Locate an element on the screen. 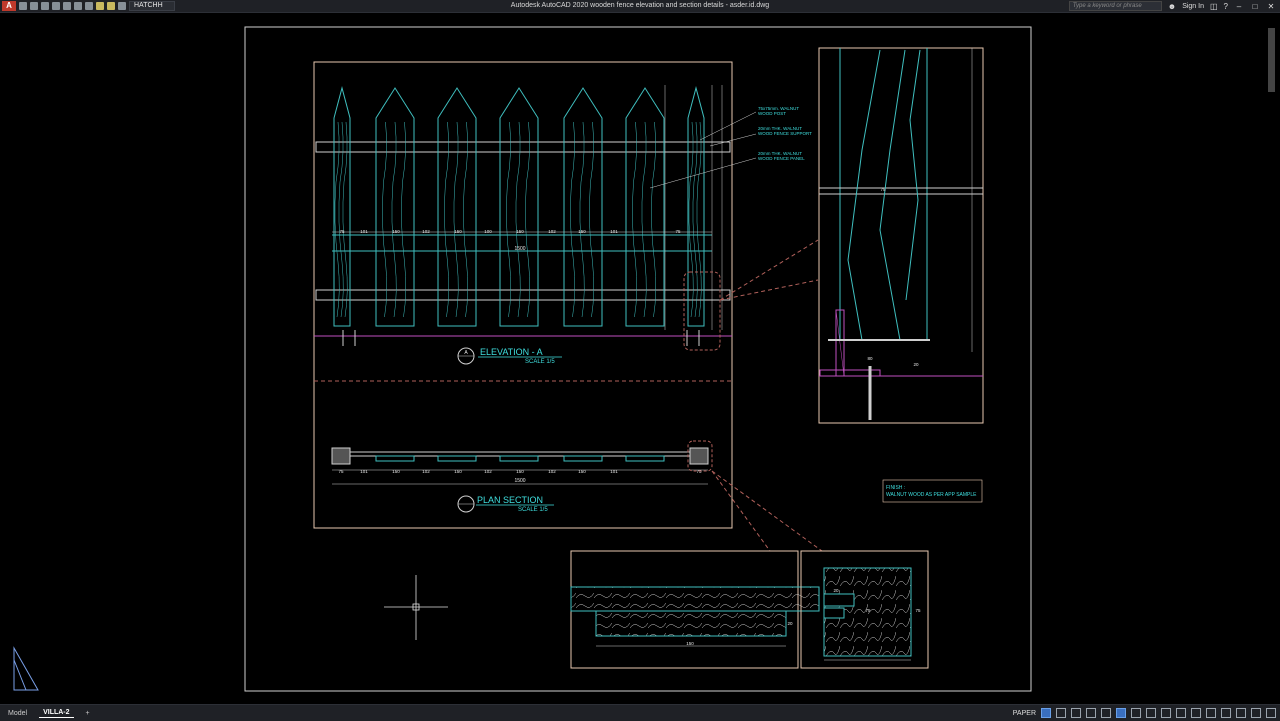 The image size is (1280, 721). save-as-icon is located at coordinates (56, 6).